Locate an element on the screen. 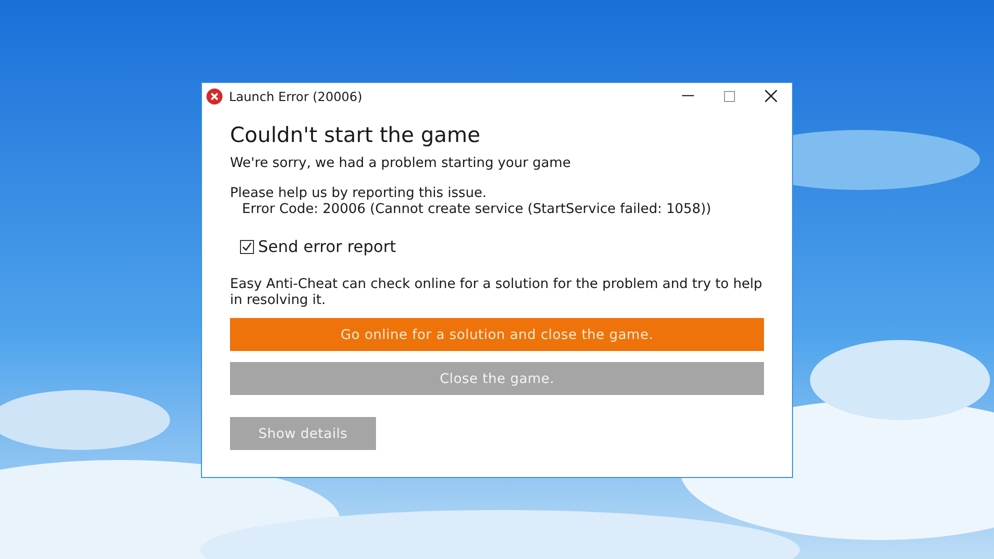  checkbox-label: Send error report is located at coordinates (327, 246).